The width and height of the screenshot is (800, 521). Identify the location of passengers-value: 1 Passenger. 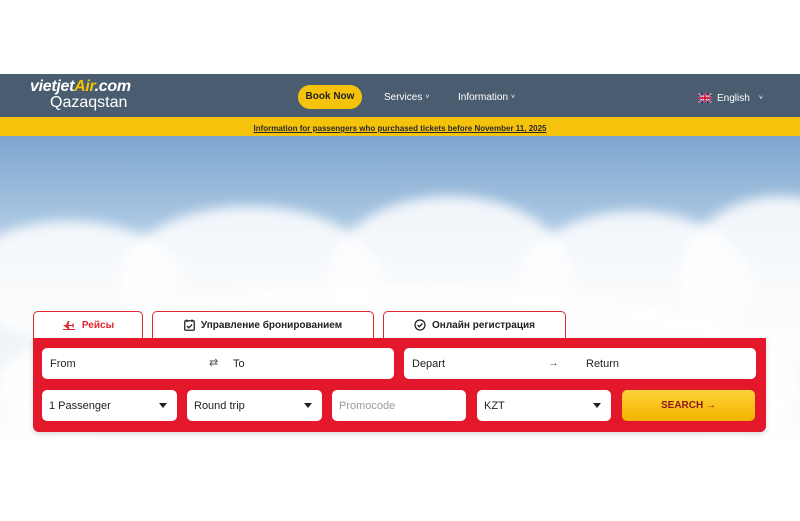
(80, 405).